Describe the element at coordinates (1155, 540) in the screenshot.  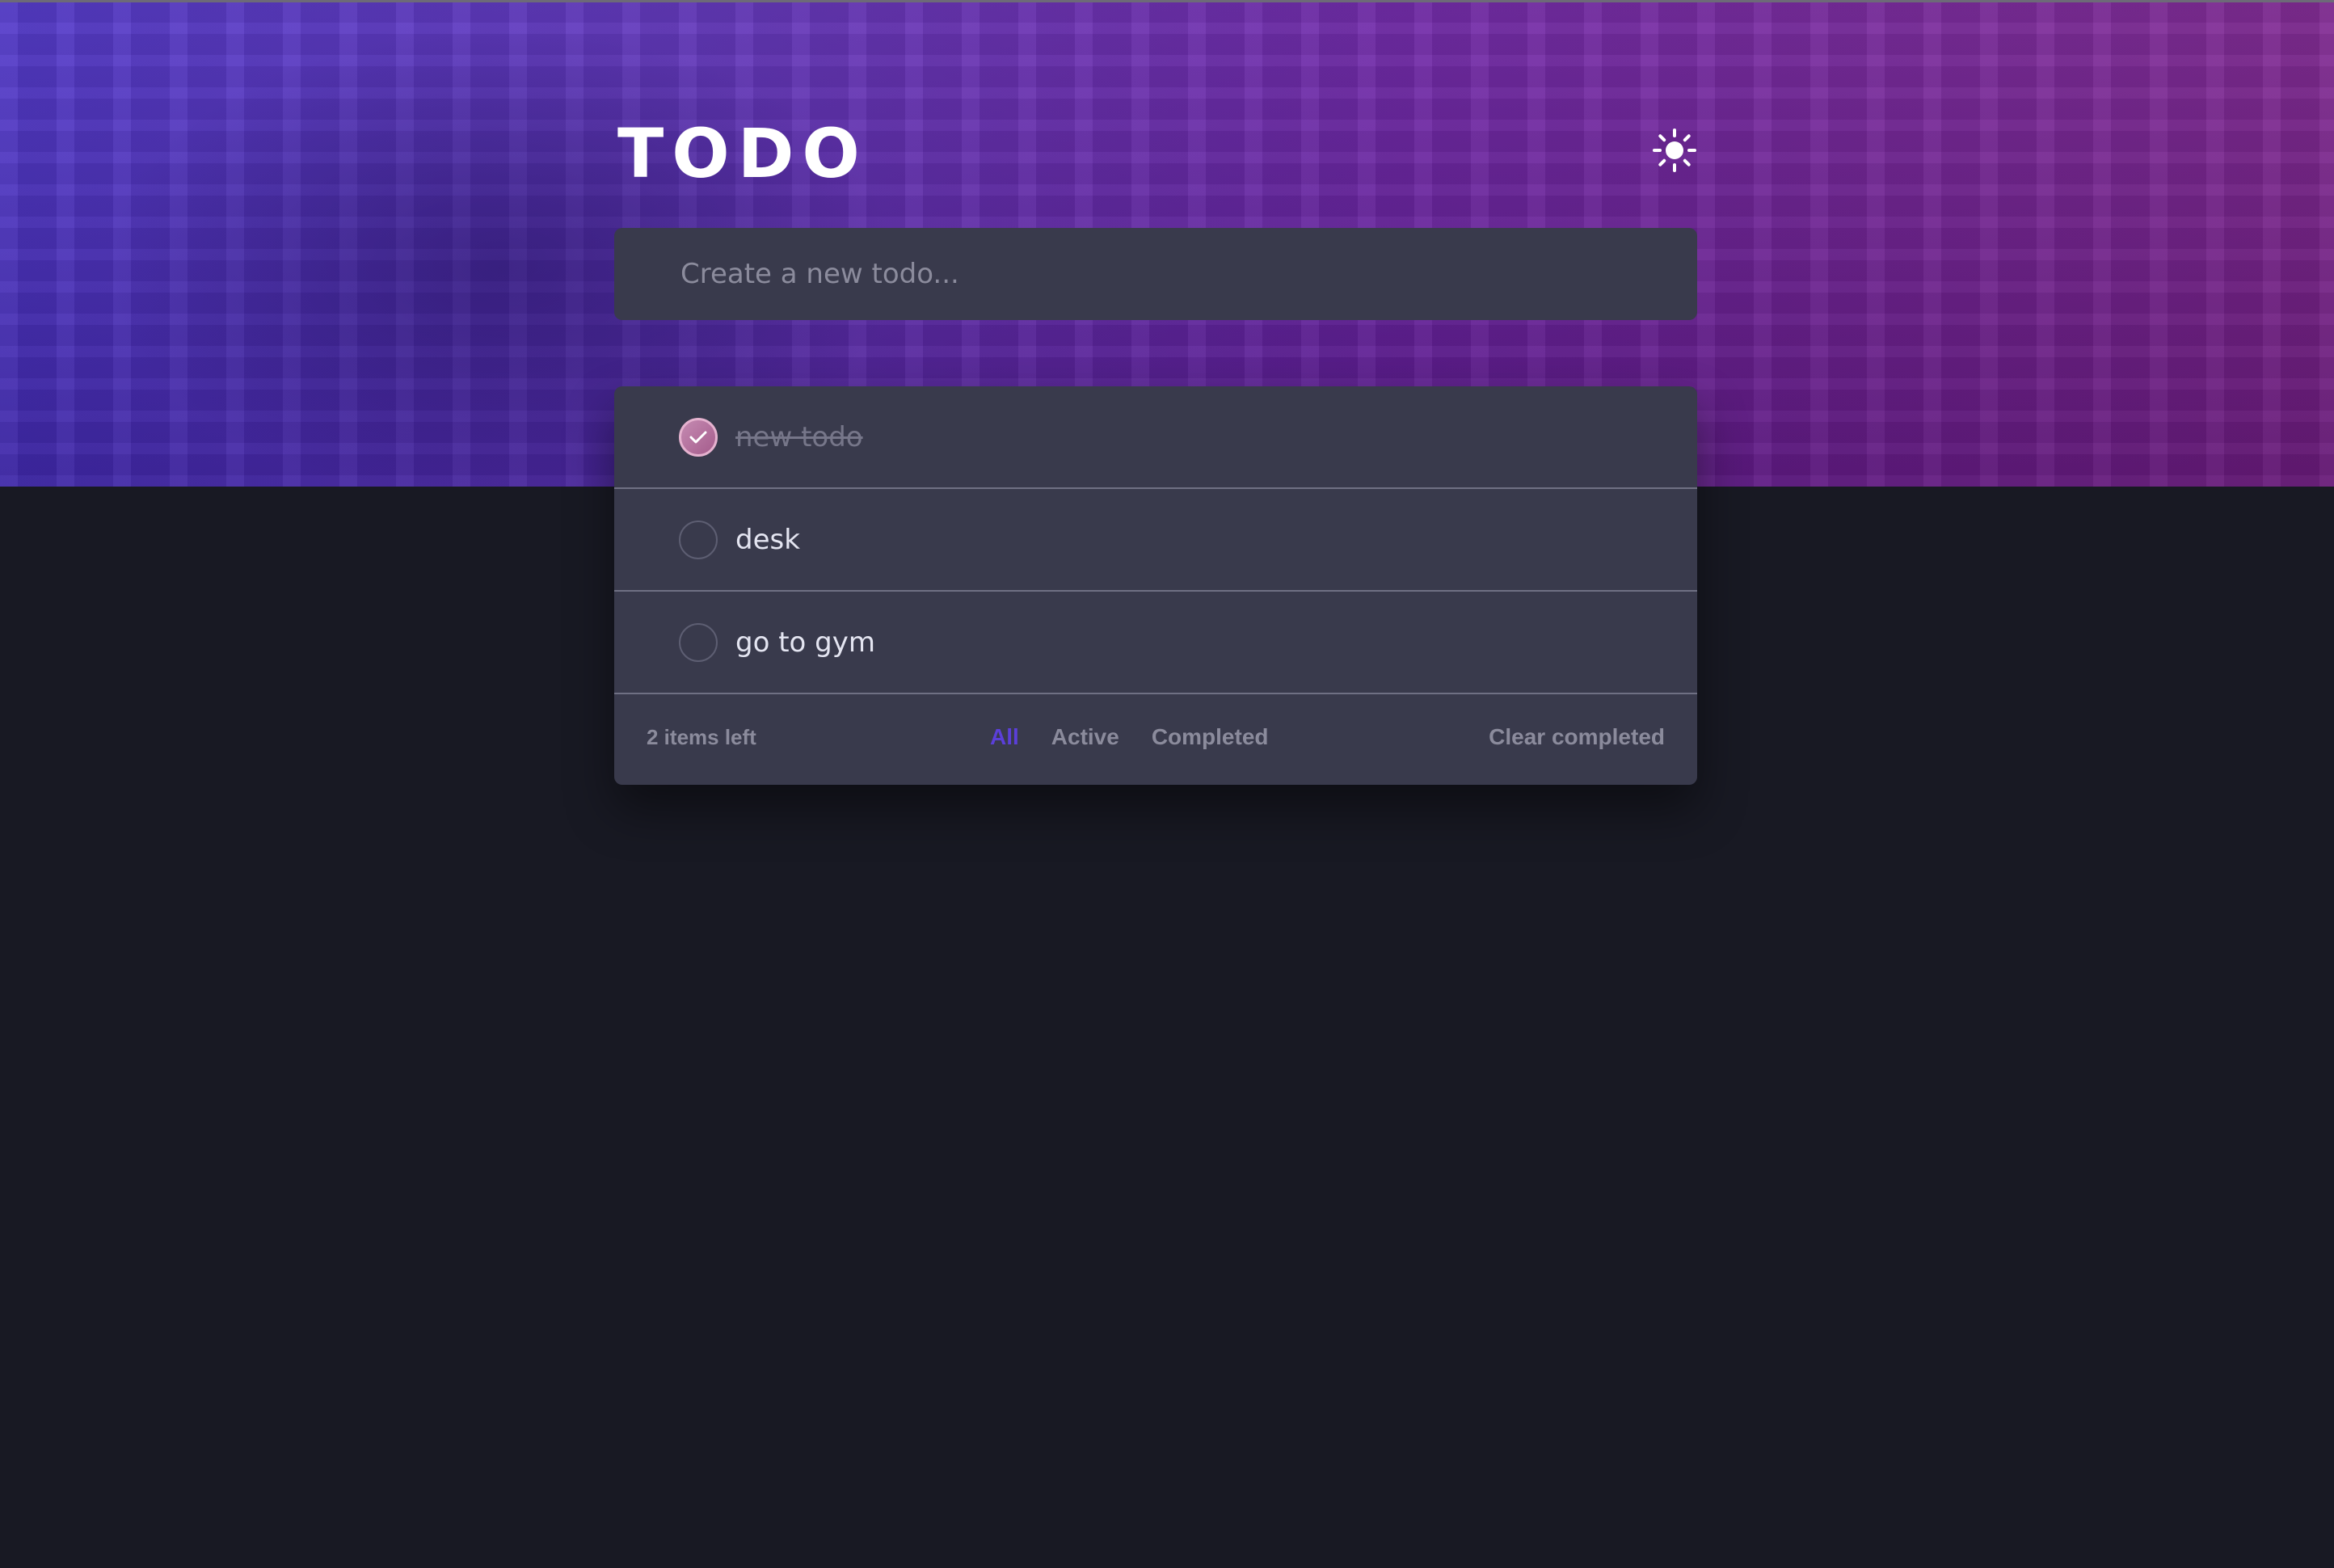
I see `todo-item: desk` at that location.